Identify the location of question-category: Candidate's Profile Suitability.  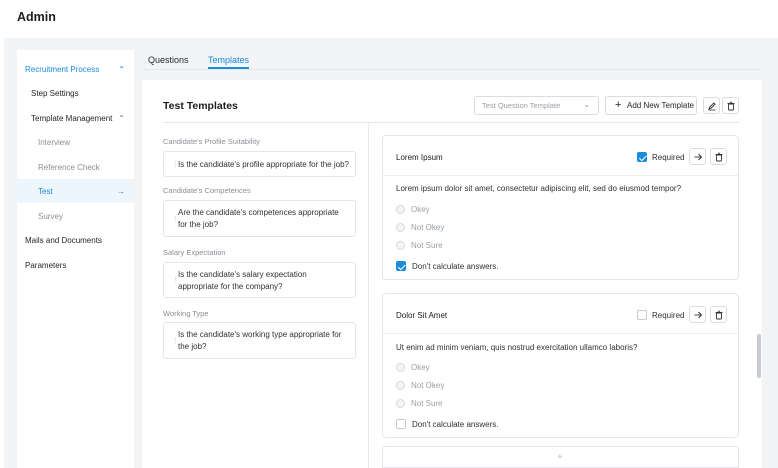
(211, 141).